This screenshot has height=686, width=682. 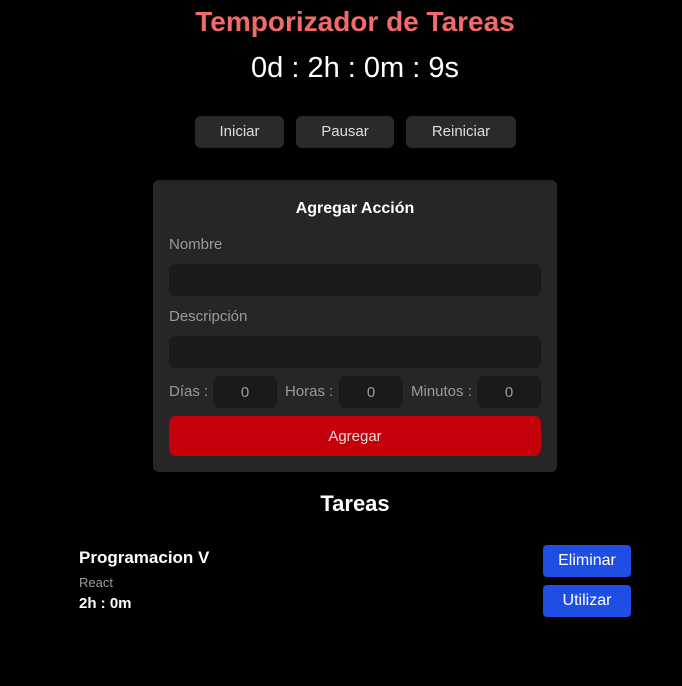 I want to click on reset-button: Reiniciar, so click(x=461, y=132).